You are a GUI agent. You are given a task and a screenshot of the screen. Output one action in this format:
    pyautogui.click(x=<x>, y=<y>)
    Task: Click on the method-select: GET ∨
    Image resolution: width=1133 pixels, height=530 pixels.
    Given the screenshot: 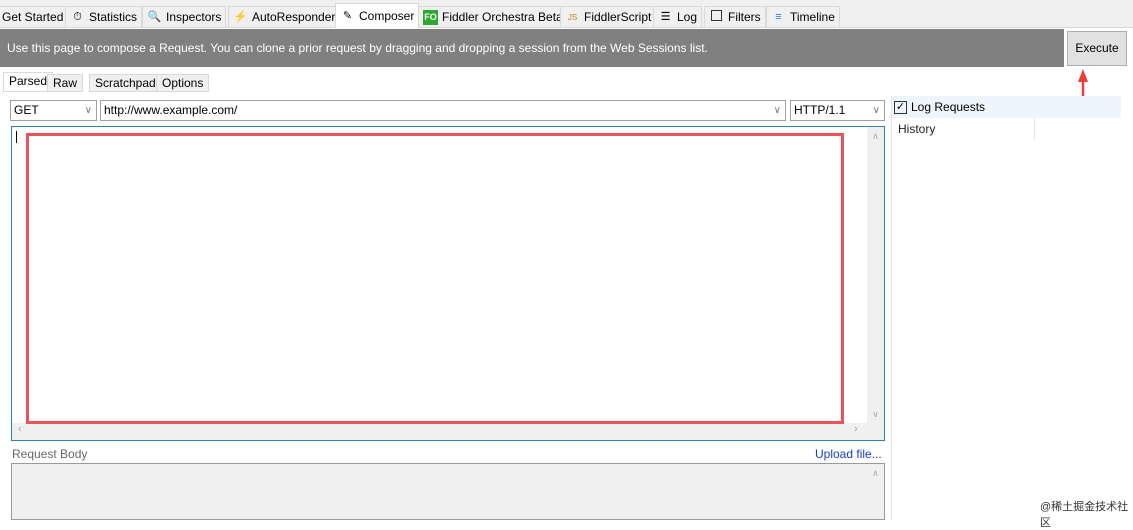 What is the action you would take?
    pyautogui.click(x=53, y=110)
    